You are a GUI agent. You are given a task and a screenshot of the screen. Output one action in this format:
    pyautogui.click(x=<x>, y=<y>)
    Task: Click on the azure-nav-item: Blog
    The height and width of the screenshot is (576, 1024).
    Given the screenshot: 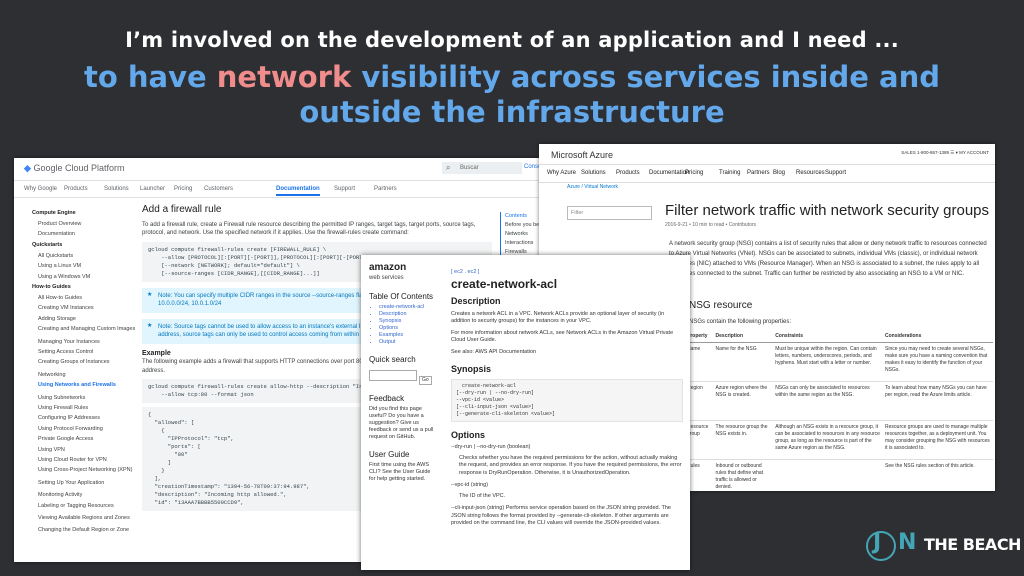 What is the action you would take?
    pyautogui.click(x=779, y=173)
    